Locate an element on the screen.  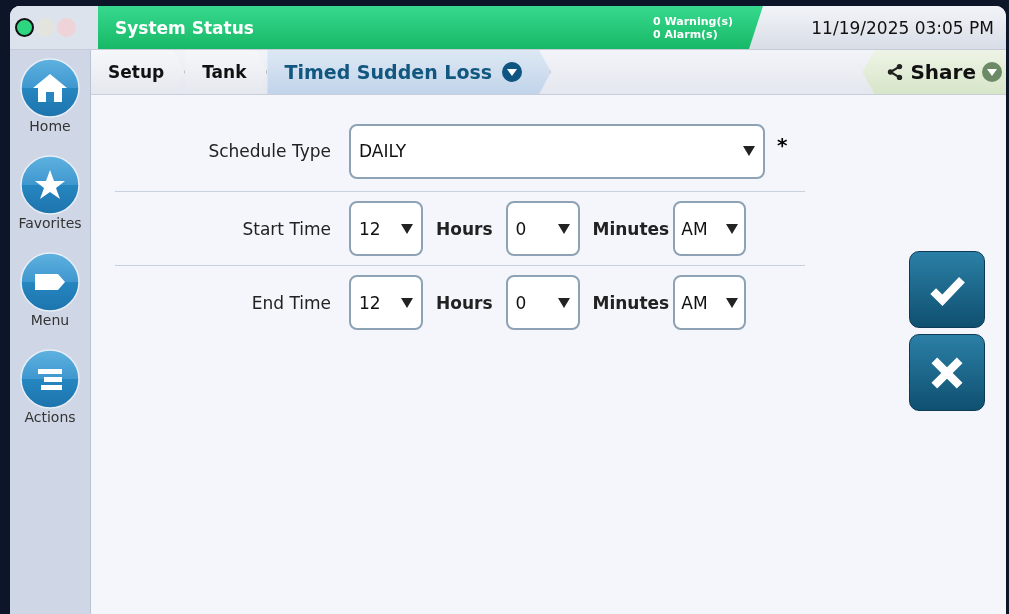
tag-icon is located at coordinates (50, 282).